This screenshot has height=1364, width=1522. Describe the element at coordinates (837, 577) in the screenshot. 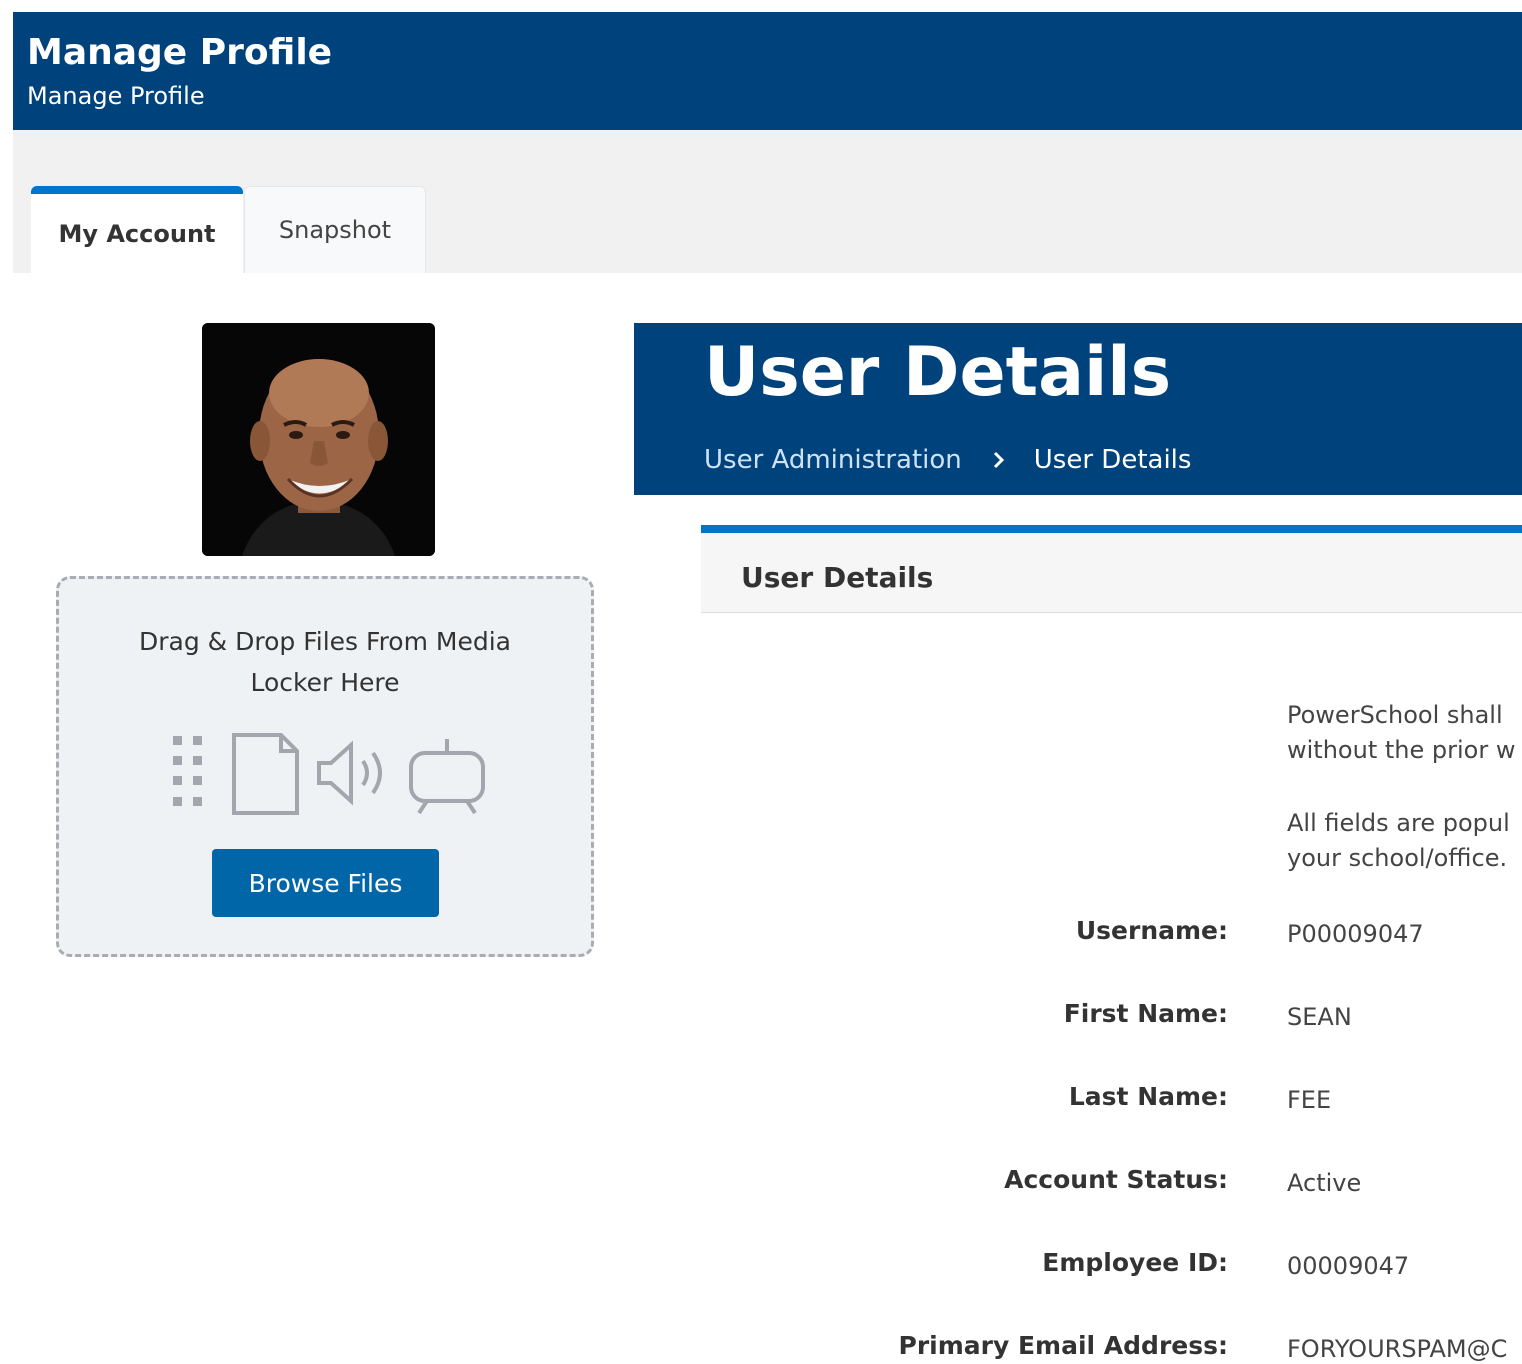

I see `panel-title: User Details` at that location.